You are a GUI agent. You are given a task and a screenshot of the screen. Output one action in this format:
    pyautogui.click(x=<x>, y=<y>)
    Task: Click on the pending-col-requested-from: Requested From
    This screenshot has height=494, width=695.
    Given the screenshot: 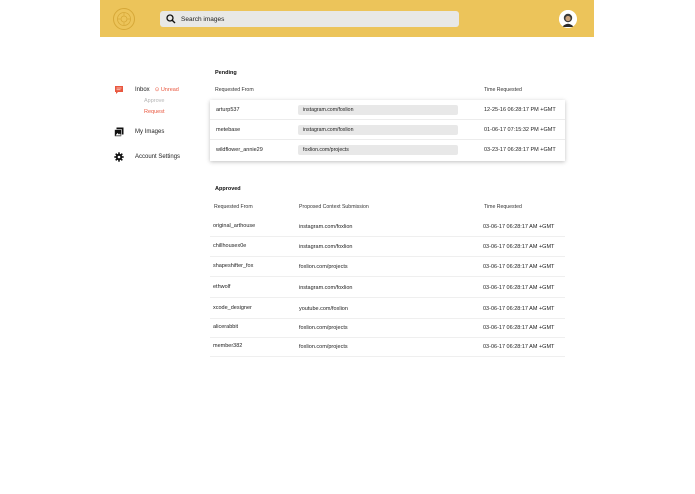 What is the action you would take?
    pyautogui.click(x=234, y=90)
    